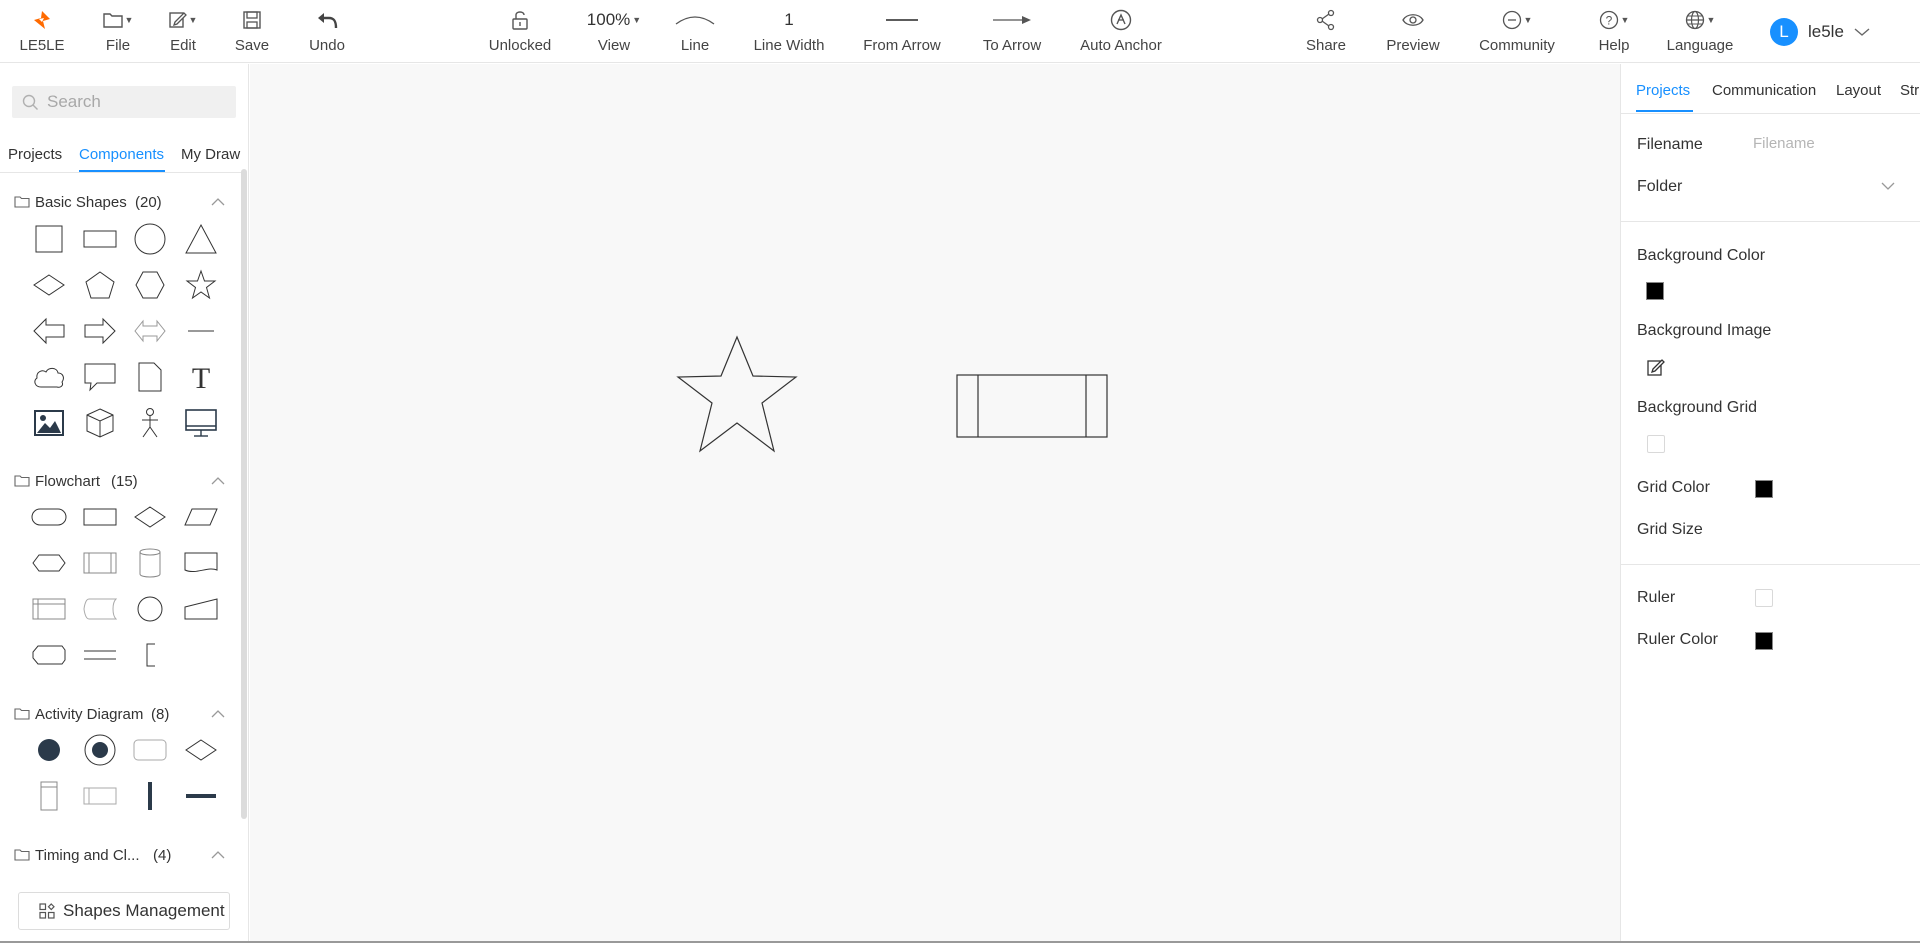 This screenshot has height=943, width=1920. I want to click on community-label: Community, so click(1517, 45).